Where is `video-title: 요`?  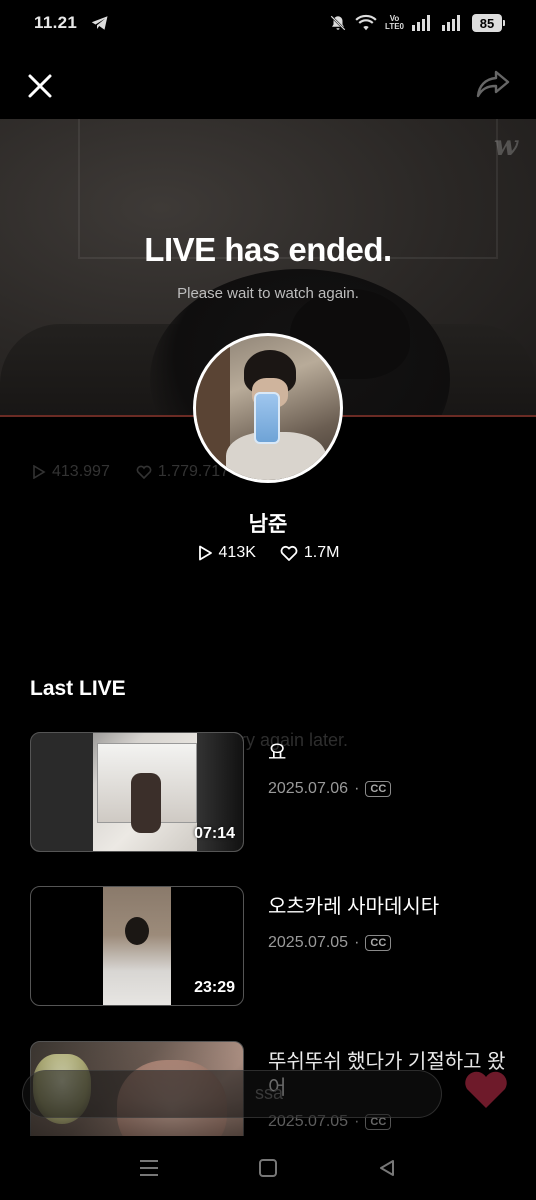 video-title: 요 is located at coordinates (388, 753).